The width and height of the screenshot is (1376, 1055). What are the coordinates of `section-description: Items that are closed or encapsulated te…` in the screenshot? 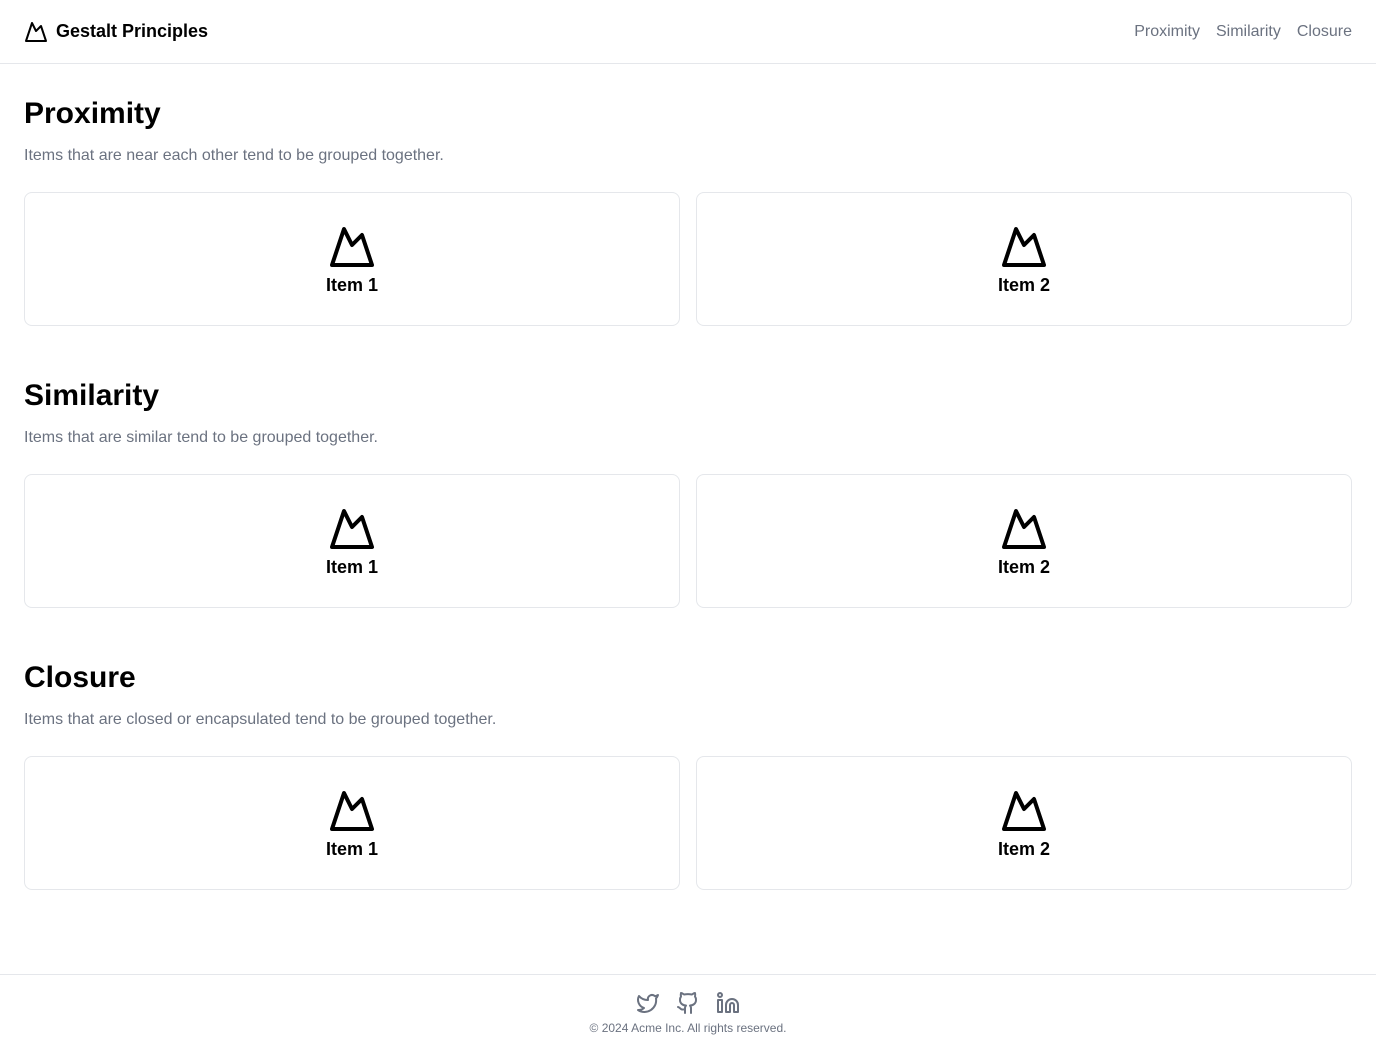 It's located at (260, 719).